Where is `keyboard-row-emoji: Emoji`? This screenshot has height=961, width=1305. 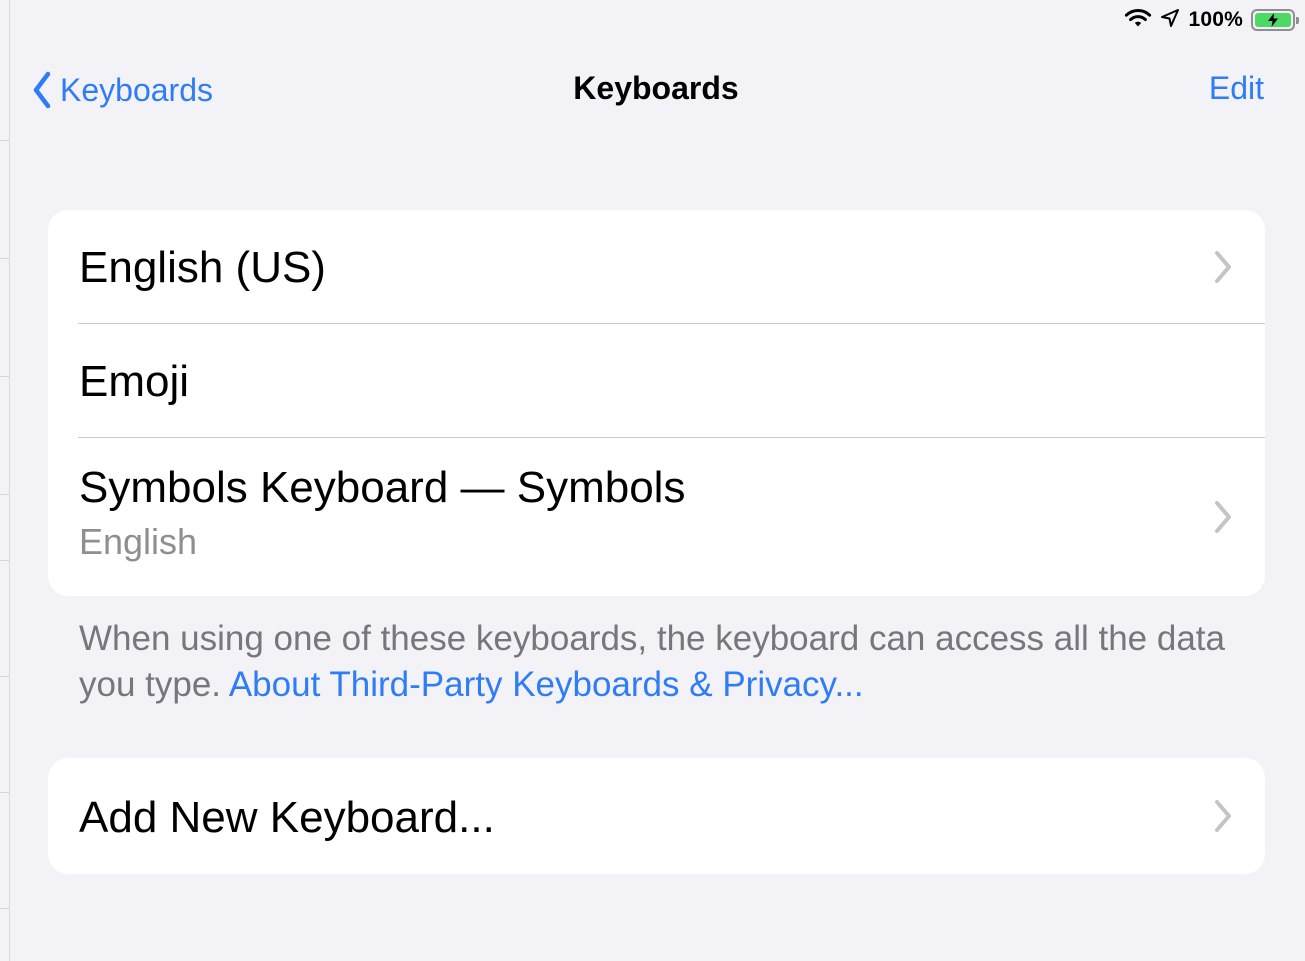
keyboard-row-emoji: Emoji is located at coordinates (656, 380).